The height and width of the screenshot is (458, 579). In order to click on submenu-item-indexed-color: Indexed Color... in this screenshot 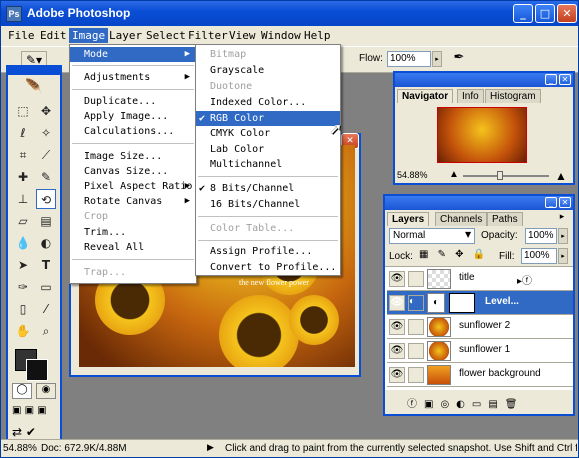, I will do `click(268, 102)`.